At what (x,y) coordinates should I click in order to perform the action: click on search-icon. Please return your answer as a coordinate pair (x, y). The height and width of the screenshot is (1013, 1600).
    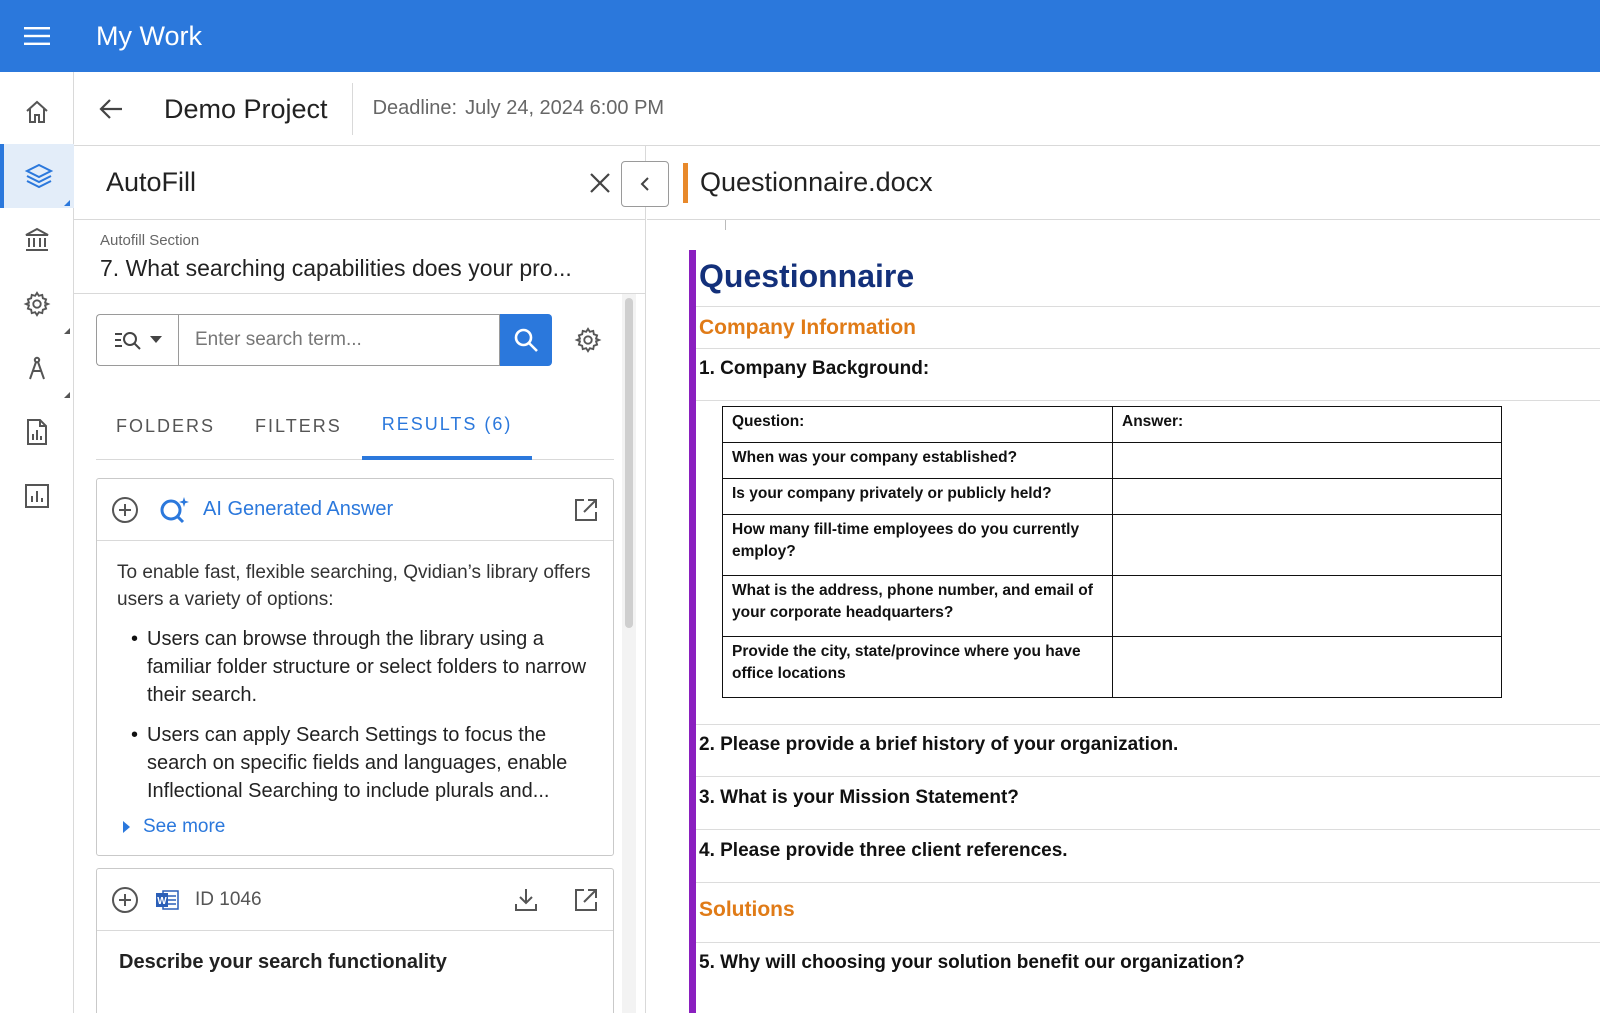
    Looking at the image, I should click on (526, 340).